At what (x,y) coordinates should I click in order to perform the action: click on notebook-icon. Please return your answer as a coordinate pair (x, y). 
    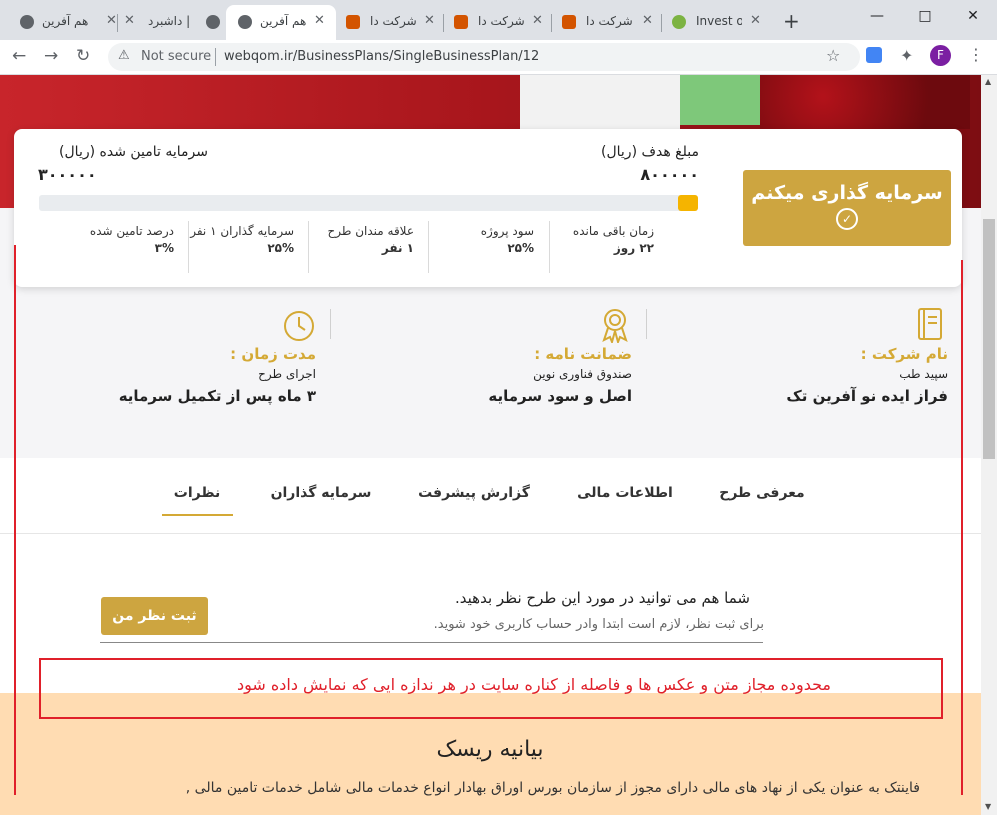
    Looking at the image, I should click on (930, 324).